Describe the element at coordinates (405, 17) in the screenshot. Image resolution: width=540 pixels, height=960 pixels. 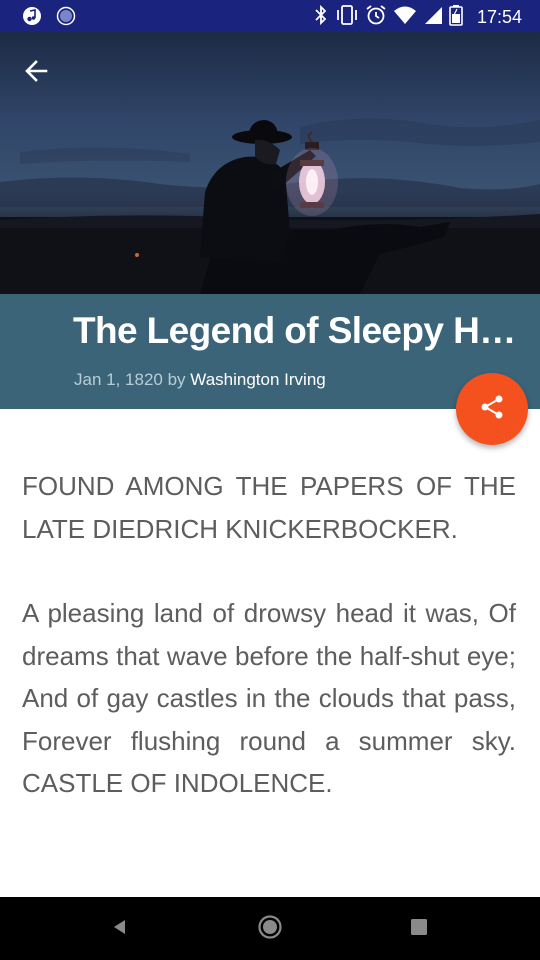
I see `wifi-icon` at that location.